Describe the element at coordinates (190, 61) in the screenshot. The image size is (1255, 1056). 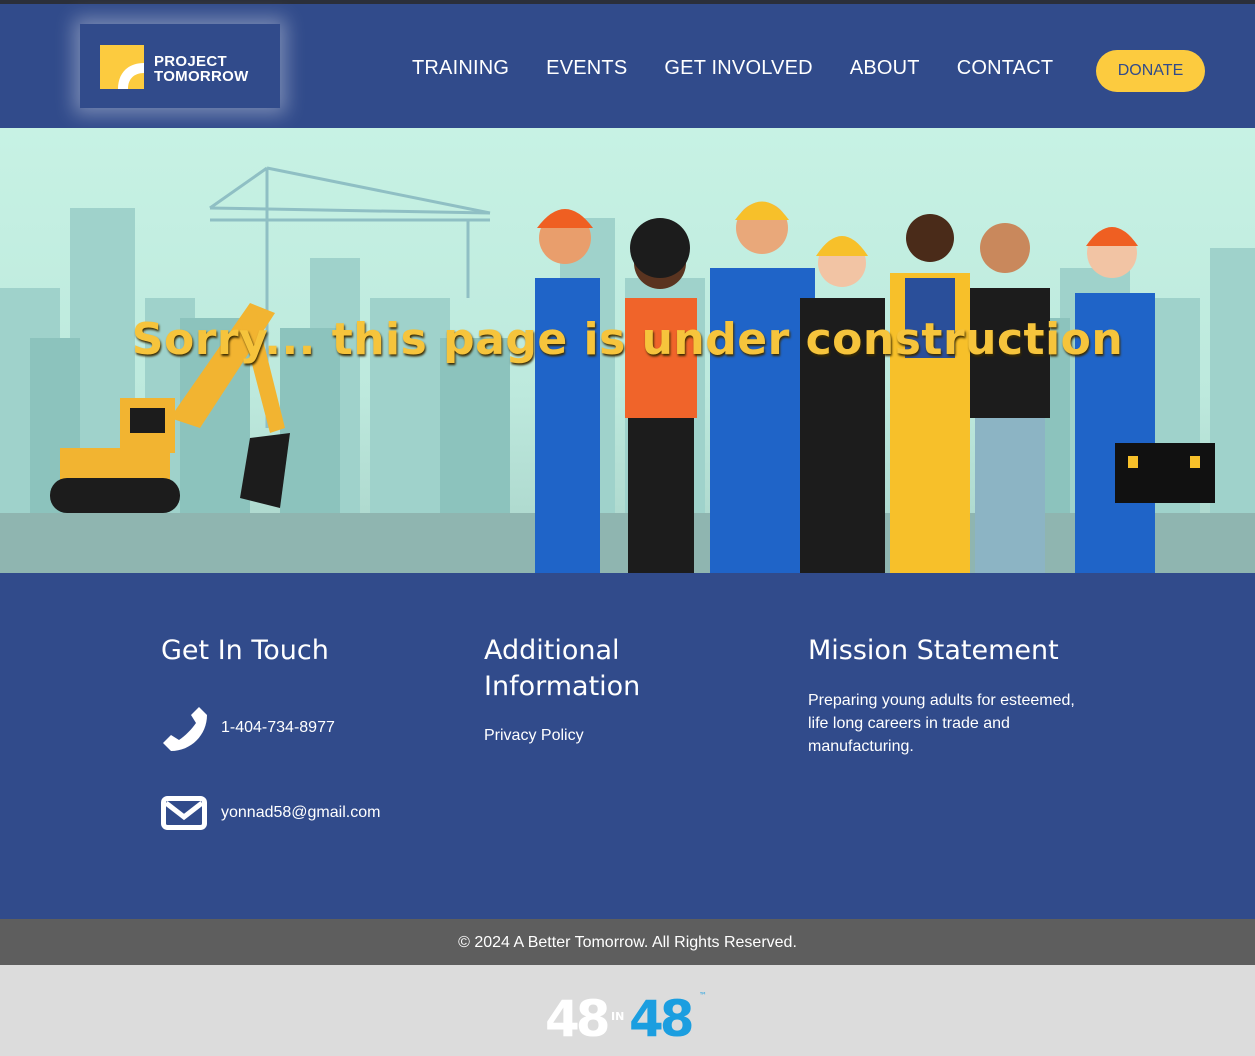
I see `logo-line-1: PROJECT` at that location.